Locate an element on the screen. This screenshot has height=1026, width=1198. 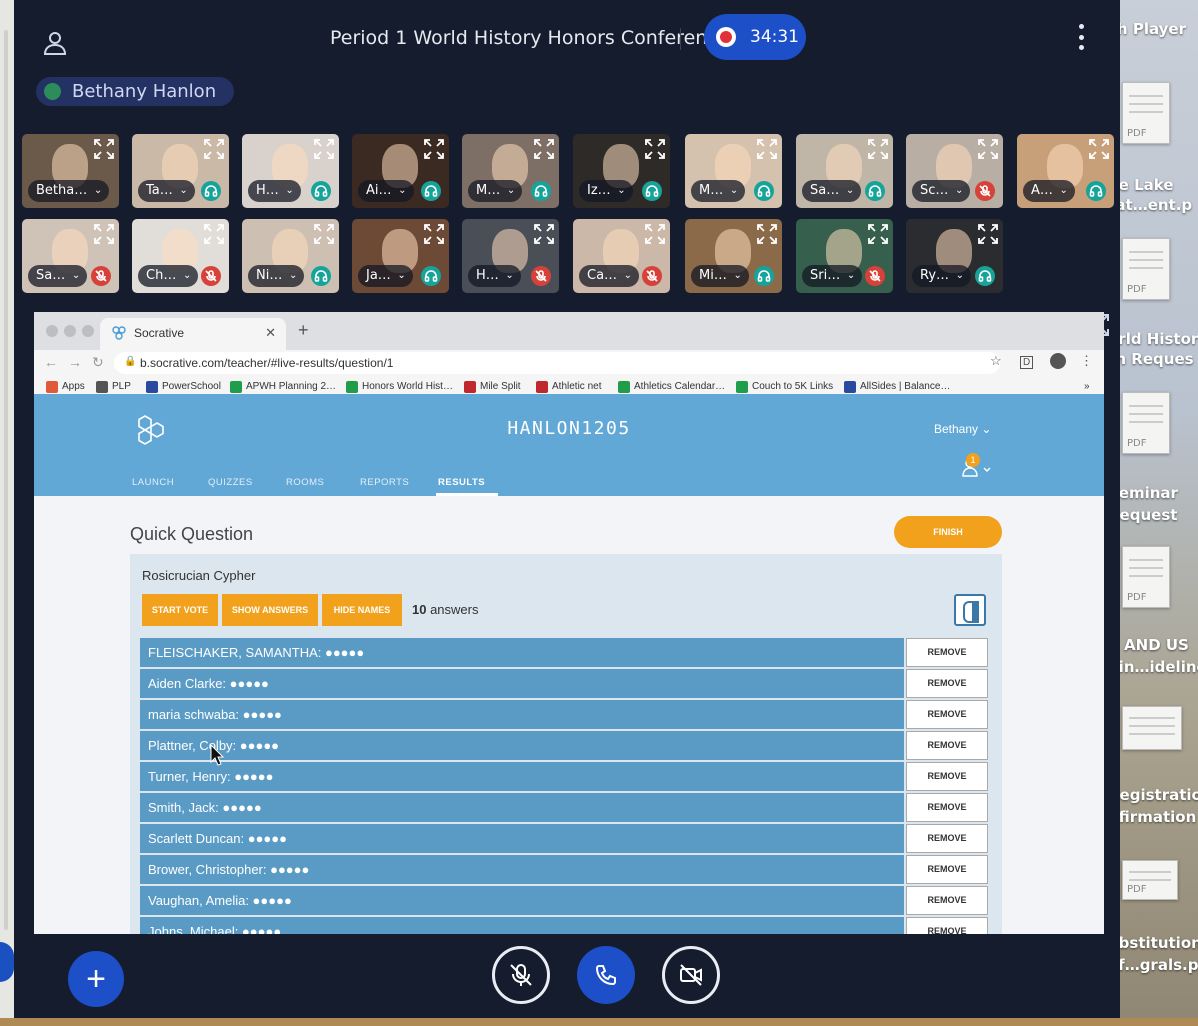
mute-microphone-button is located at coordinates (521, 975).